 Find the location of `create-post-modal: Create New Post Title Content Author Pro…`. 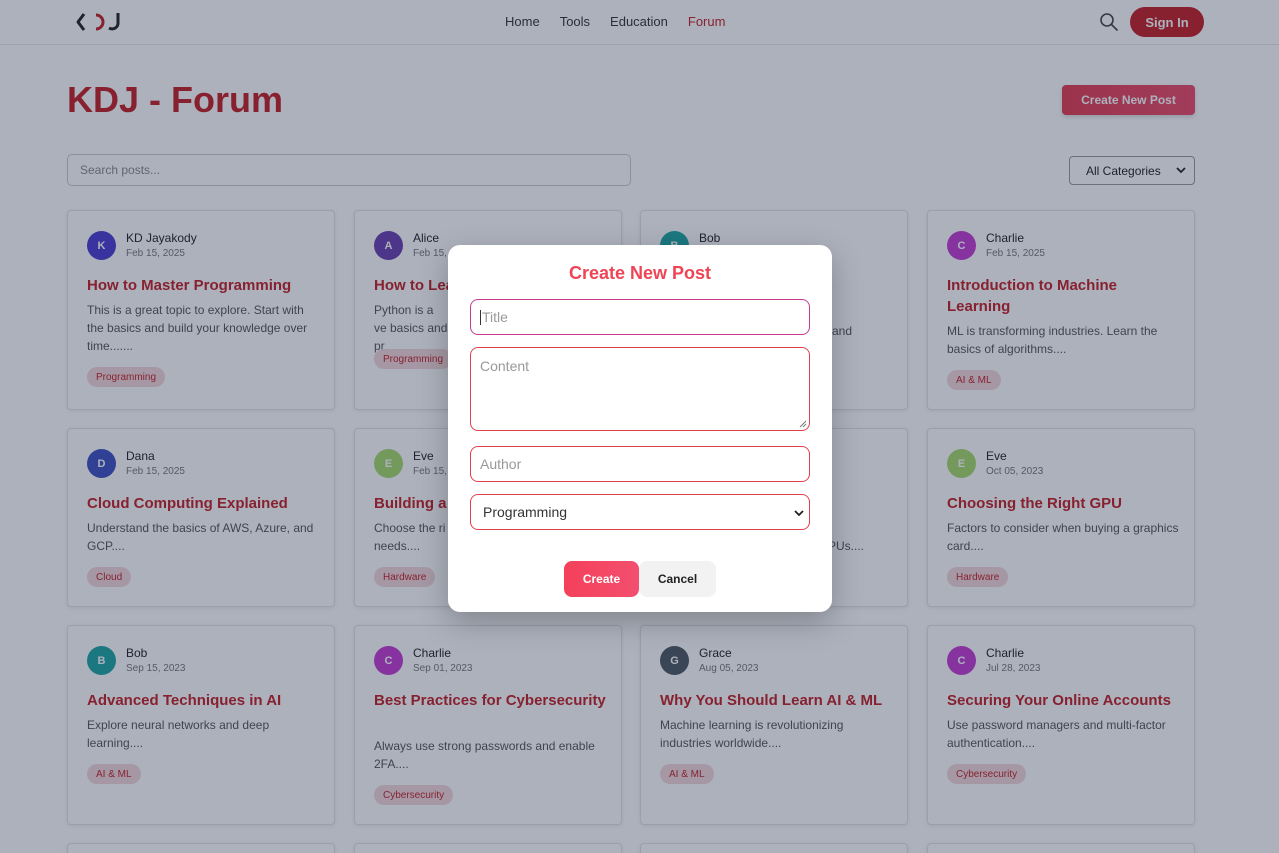

create-post-modal: Create New Post Title Content Author Pro… is located at coordinates (640, 428).